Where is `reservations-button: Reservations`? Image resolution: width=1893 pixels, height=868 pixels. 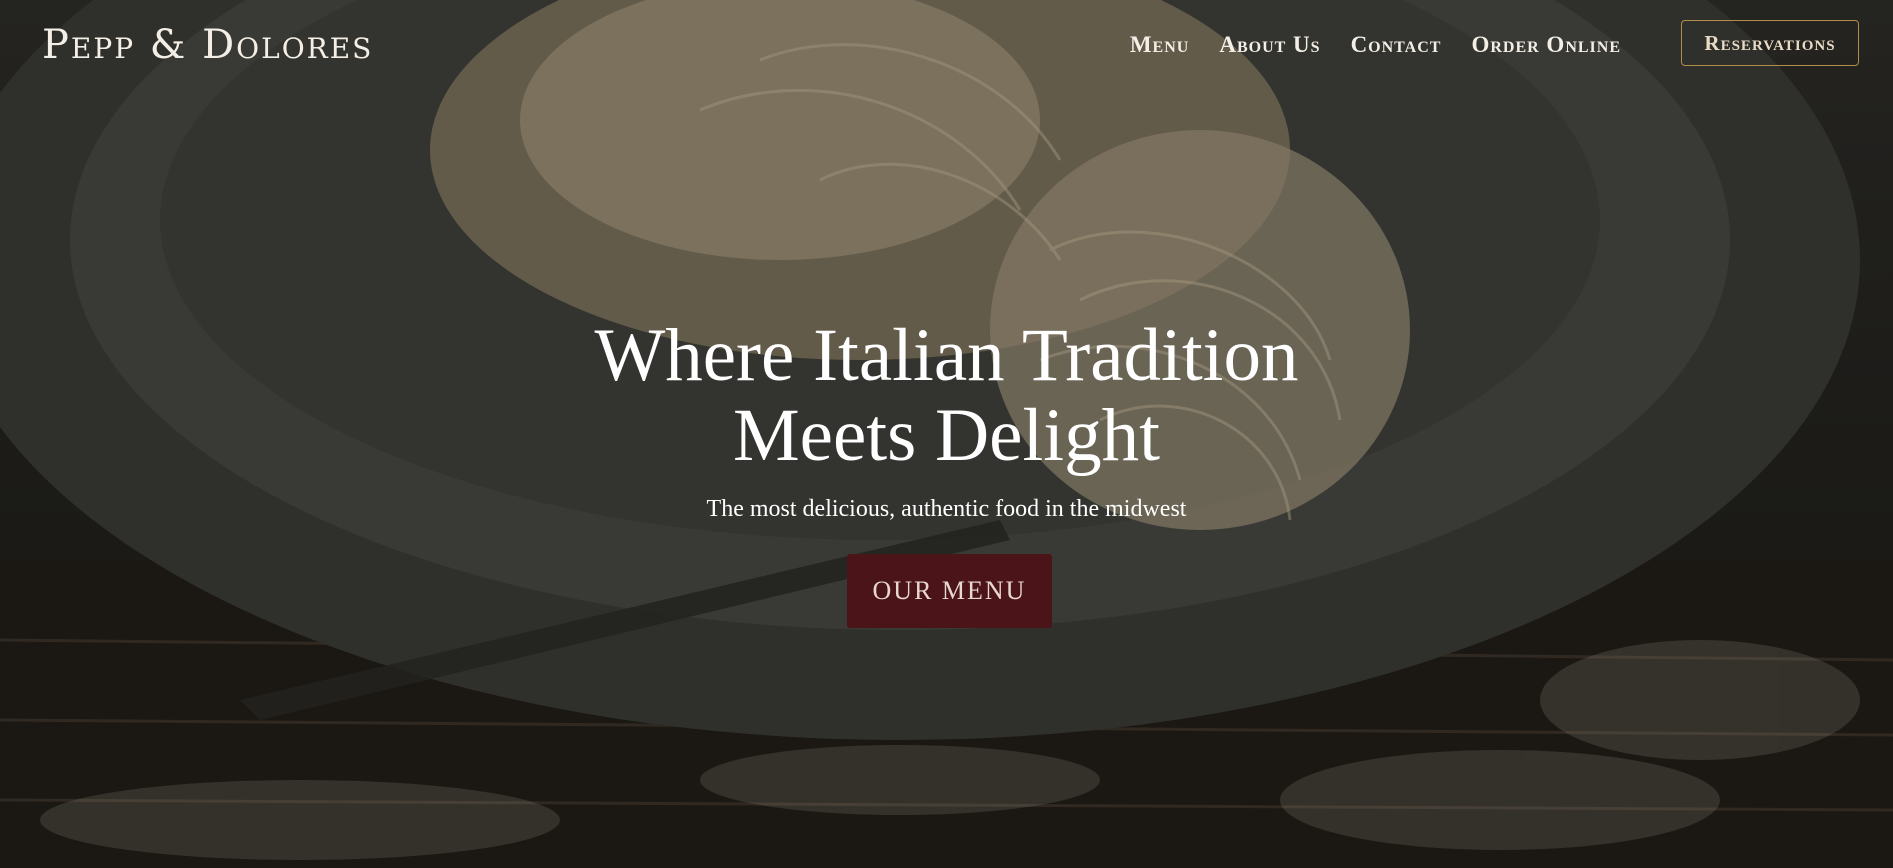
reservations-button: Reservations is located at coordinates (1770, 43).